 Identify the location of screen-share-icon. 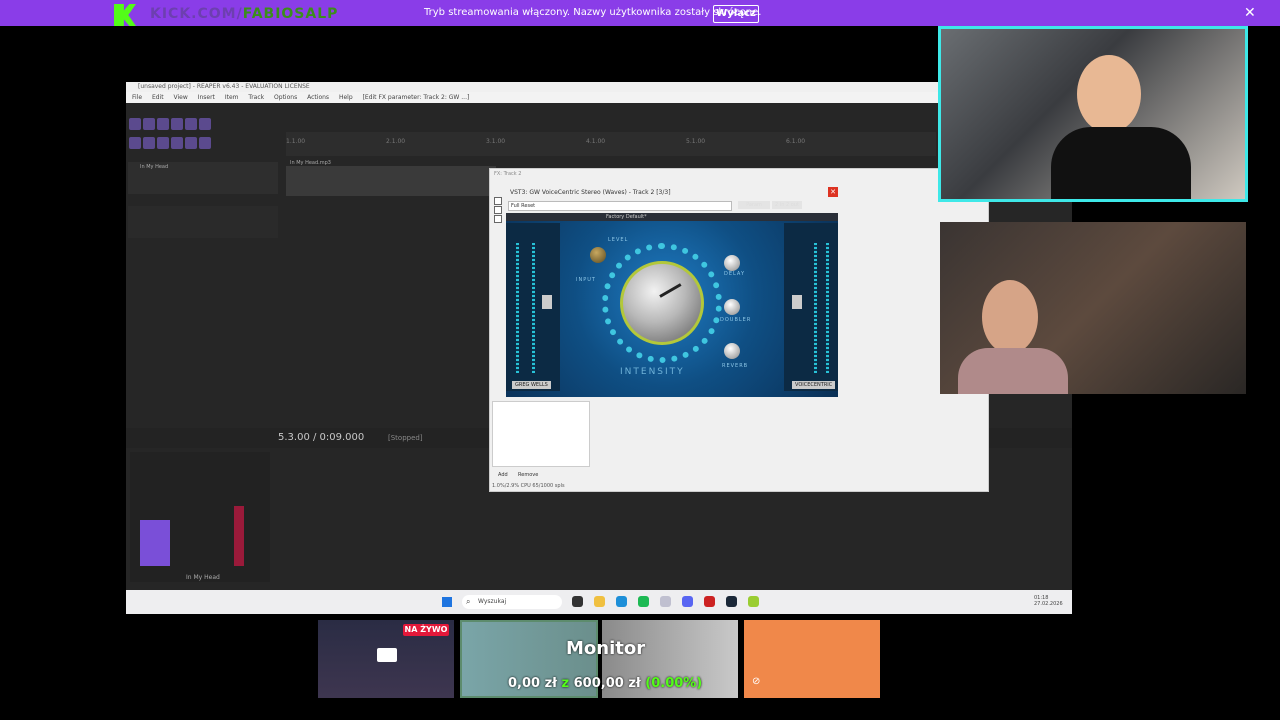
(387, 655).